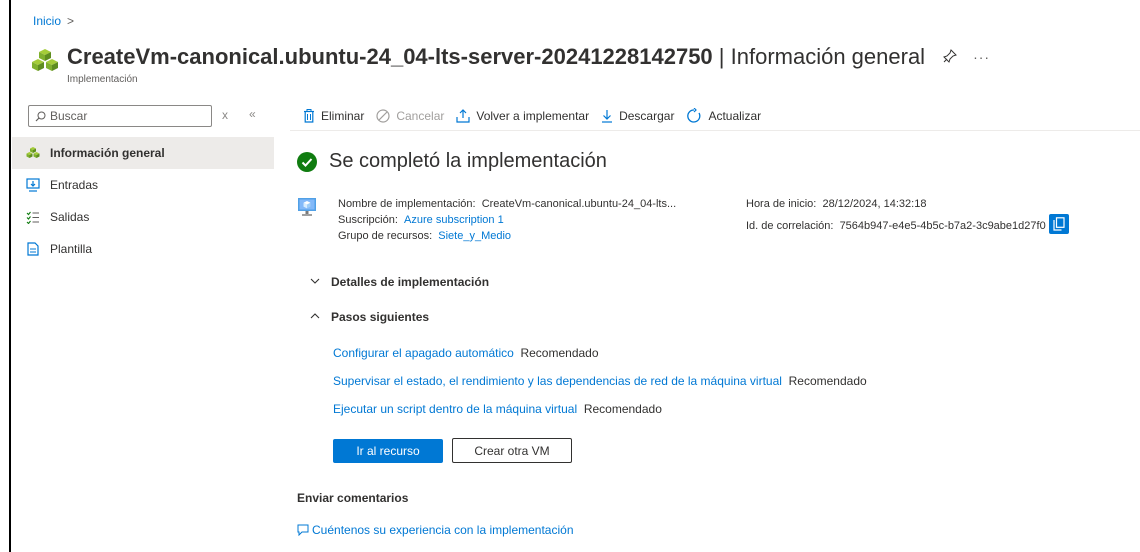 The height and width of the screenshot is (552, 1140). I want to click on cancel-icon, so click(383, 115).